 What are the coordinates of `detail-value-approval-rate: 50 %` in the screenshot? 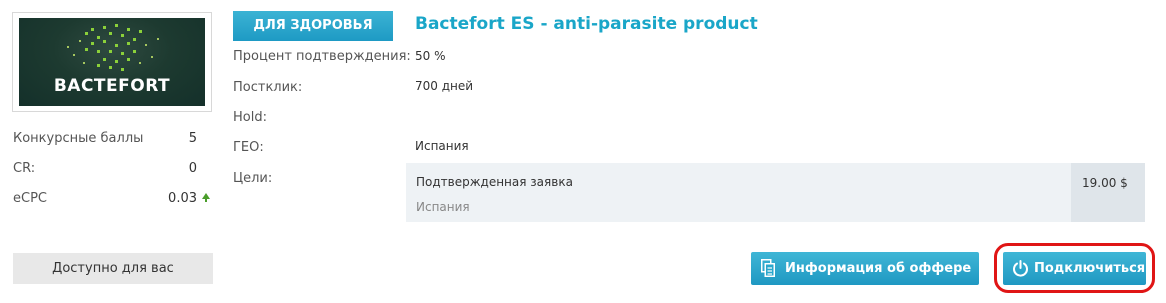 It's located at (430, 56).